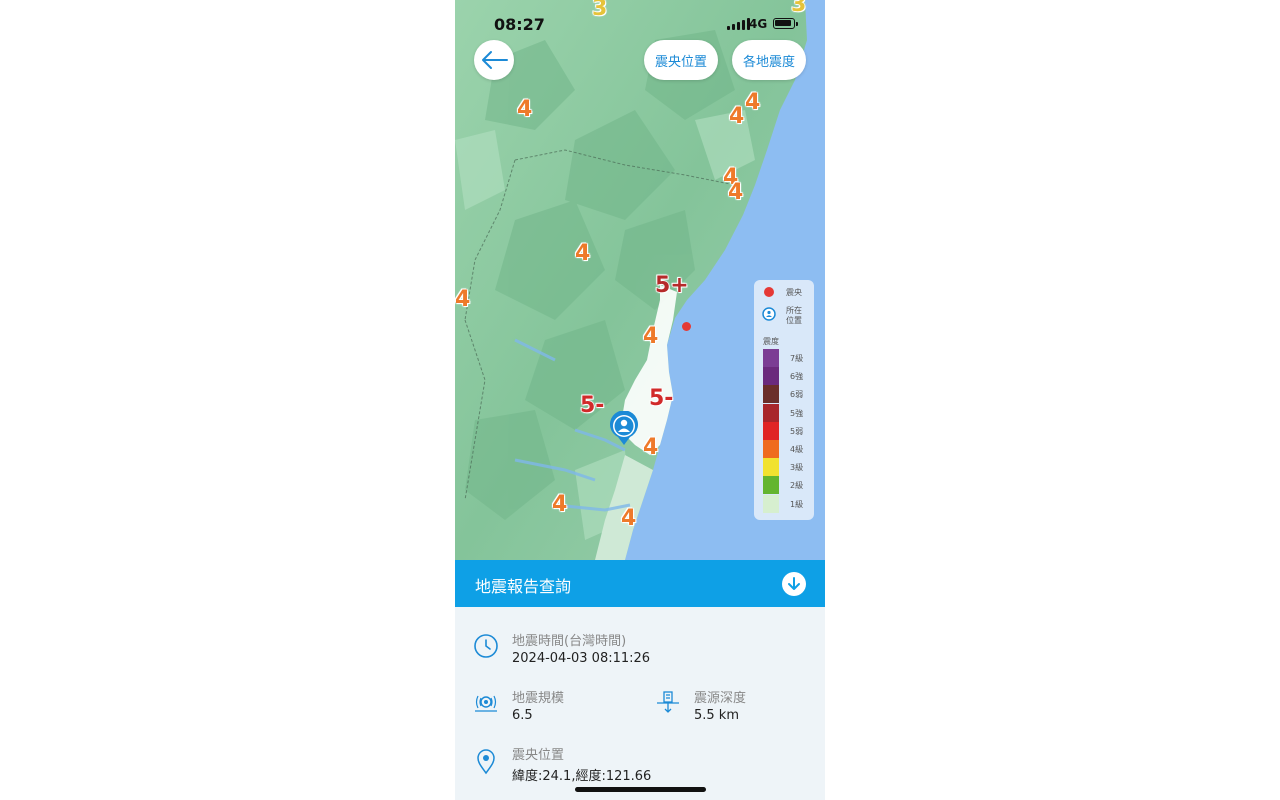 This screenshot has height=800, width=1280. What do you see at coordinates (538, 698) in the screenshot?
I see `magnitude-label: 地震規模` at bounding box center [538, 698].